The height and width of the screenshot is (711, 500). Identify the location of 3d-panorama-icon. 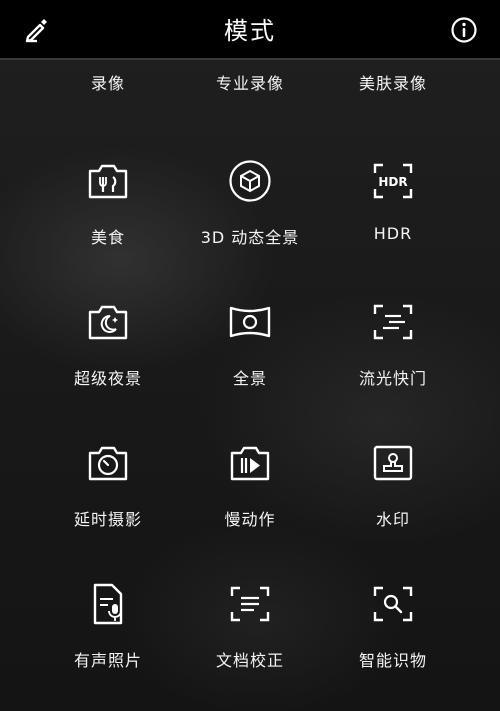
(250, 181).